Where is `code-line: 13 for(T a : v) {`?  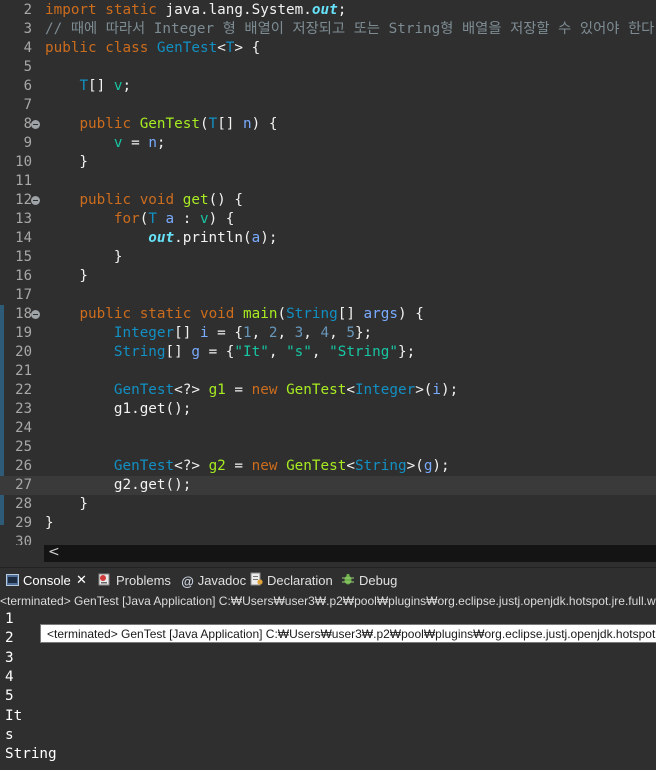 code-line: 13 for(T a : v) { is located at coordinates (328, 219).